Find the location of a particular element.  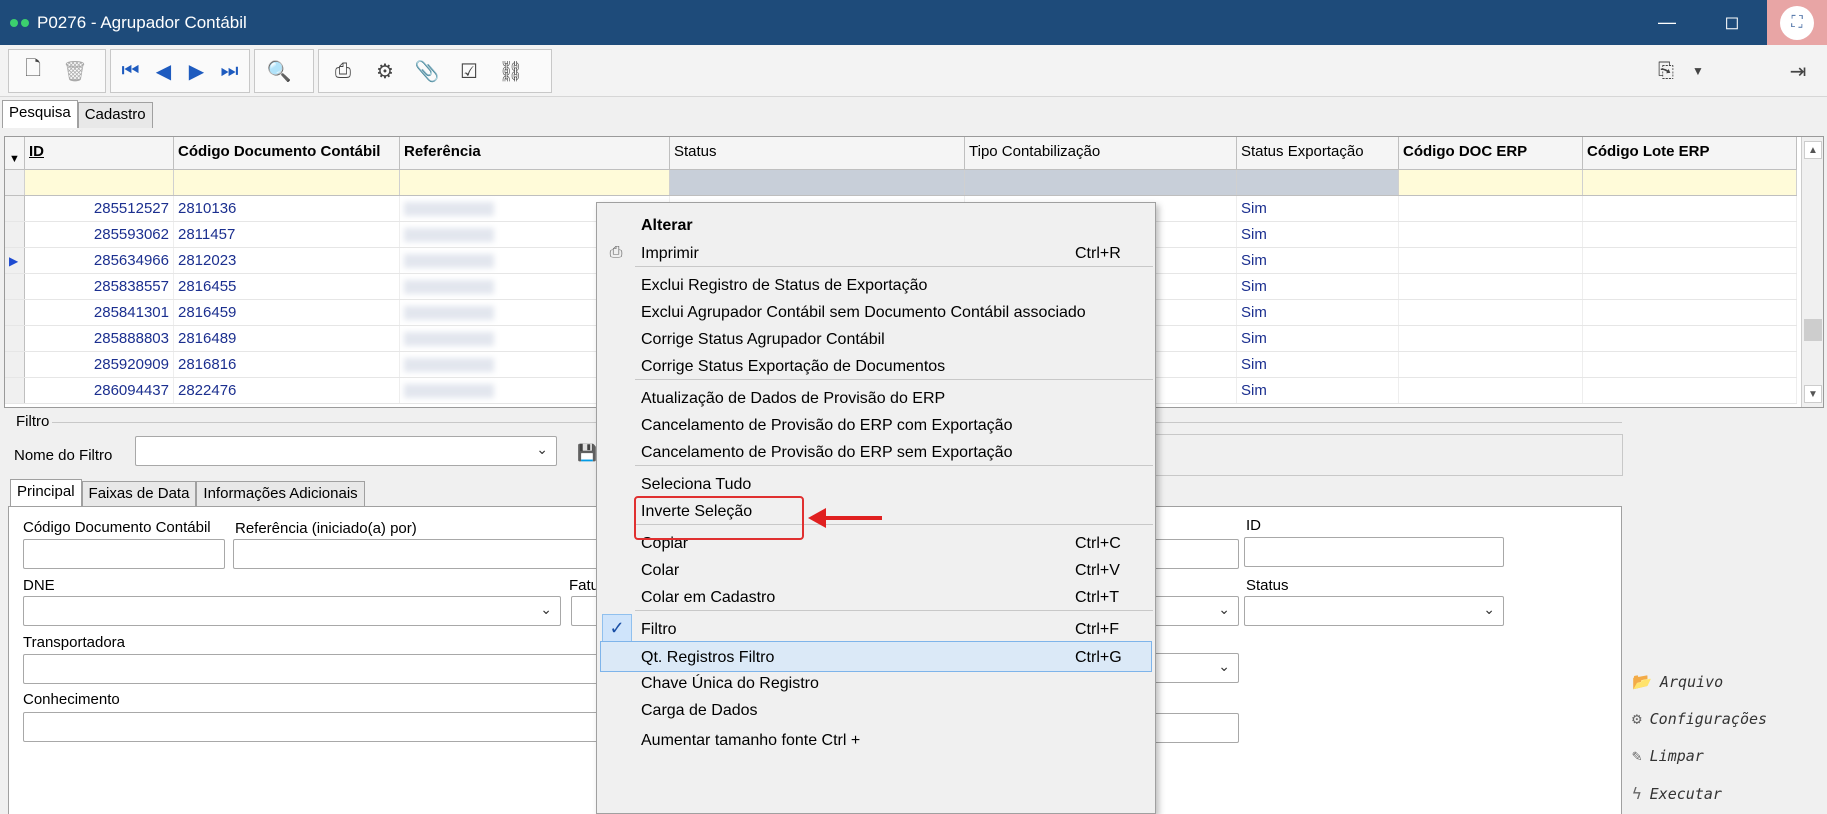

delete-icon: 🗑 is located at coordinates (75, 71).